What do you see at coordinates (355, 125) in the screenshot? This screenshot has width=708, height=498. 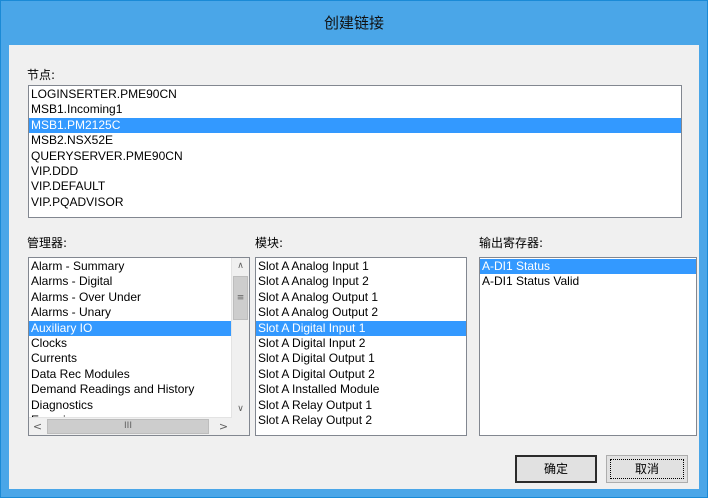 I see `node-list-item: MSB1.PM2125C` at bounding box center [355, 125].